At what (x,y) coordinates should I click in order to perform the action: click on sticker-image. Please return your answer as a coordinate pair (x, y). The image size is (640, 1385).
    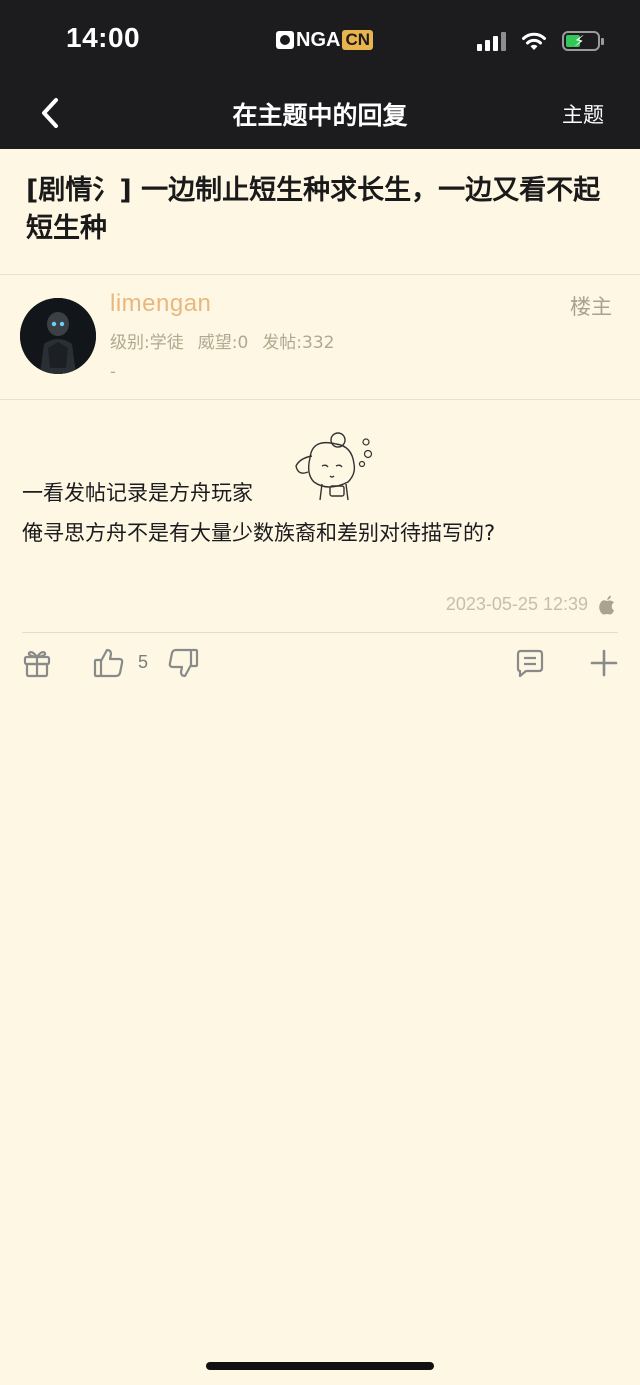
    Looking at the image, I should click on (334, 466).